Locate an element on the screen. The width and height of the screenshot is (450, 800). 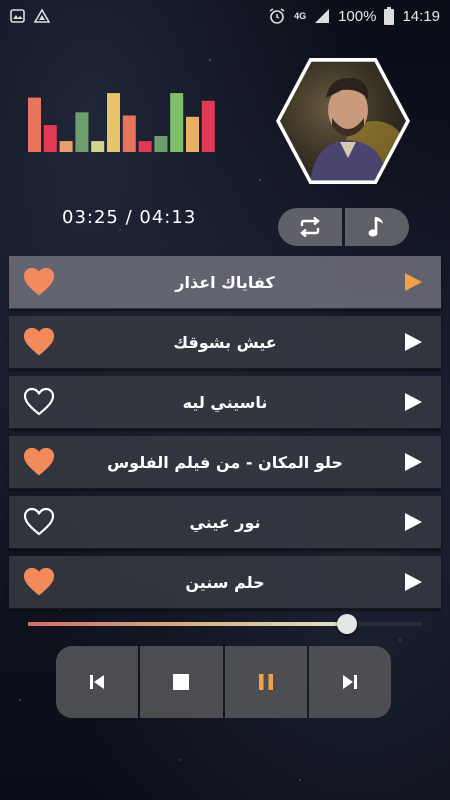
battery-icon is located at coordinates (389, 16).